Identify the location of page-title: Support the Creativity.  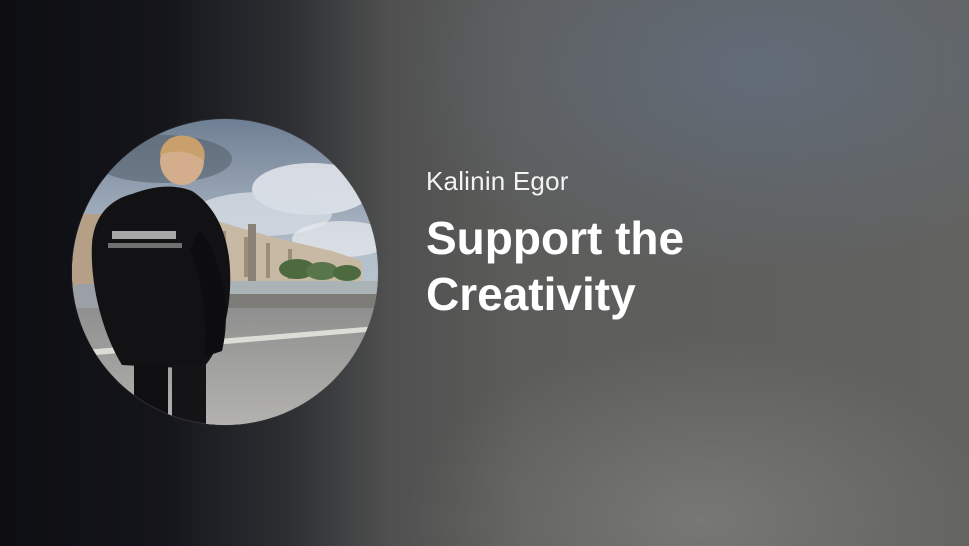
(555, 266).